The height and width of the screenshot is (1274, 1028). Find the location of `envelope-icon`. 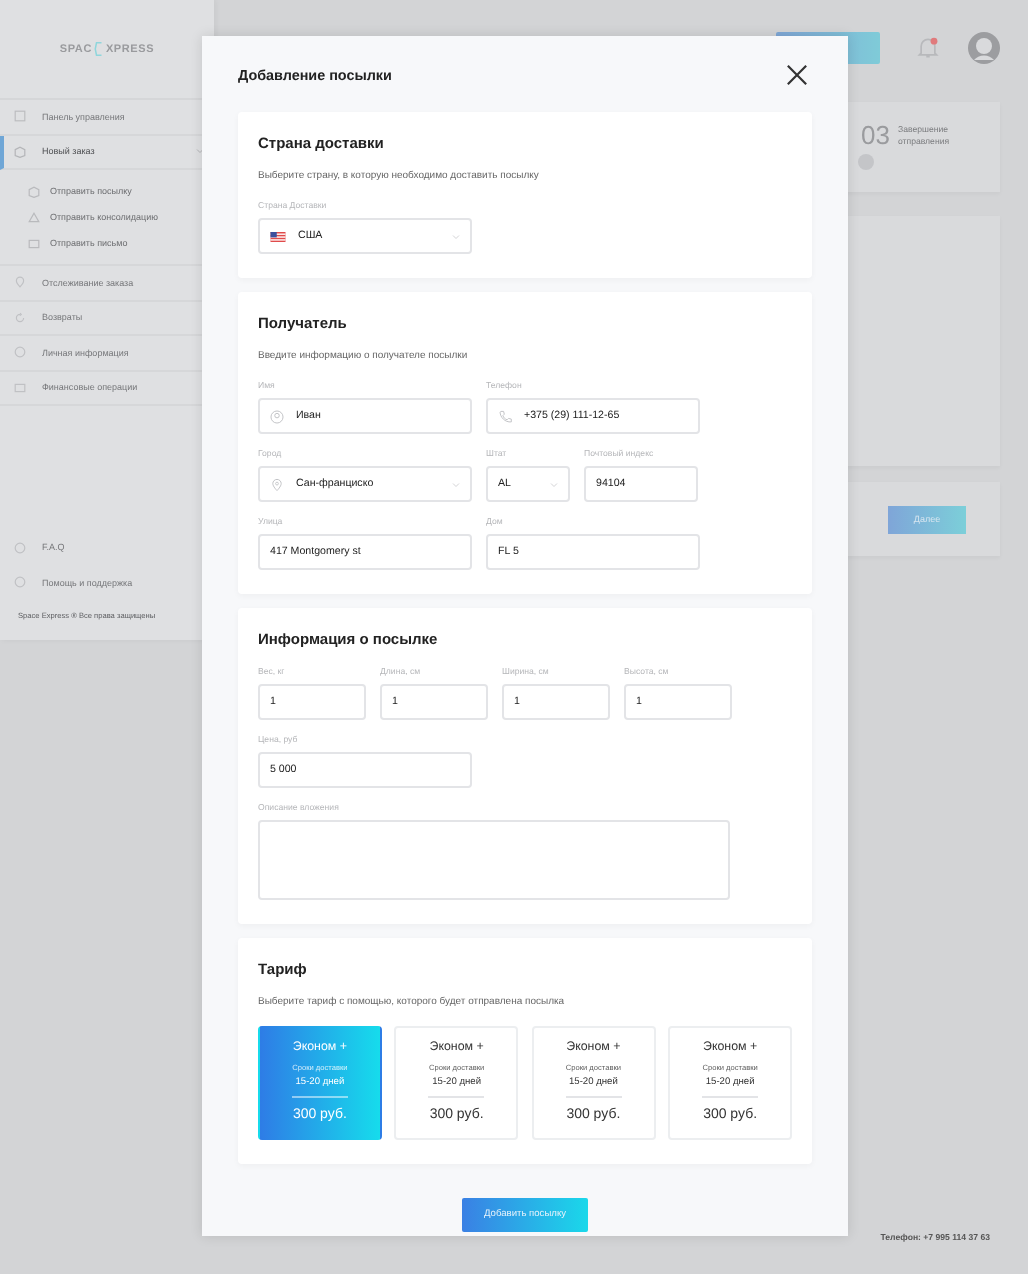

envelope-icon is located at coordinates (34, 243).